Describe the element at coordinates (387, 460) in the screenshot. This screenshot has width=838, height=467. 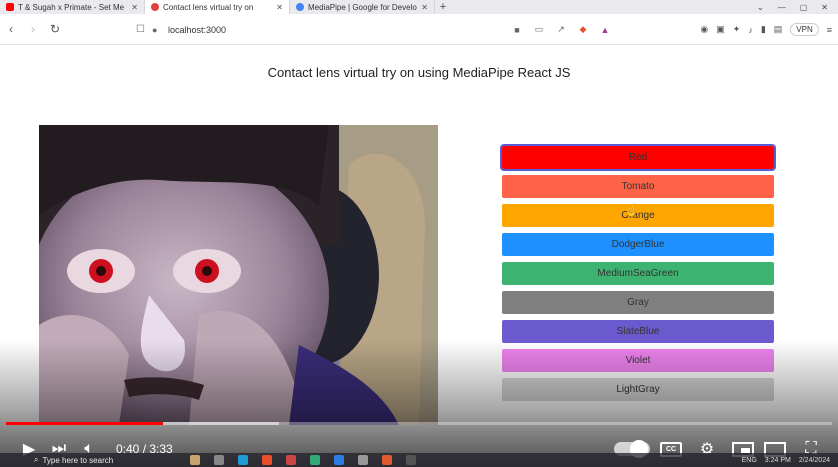
I see `git-icon` at that location.